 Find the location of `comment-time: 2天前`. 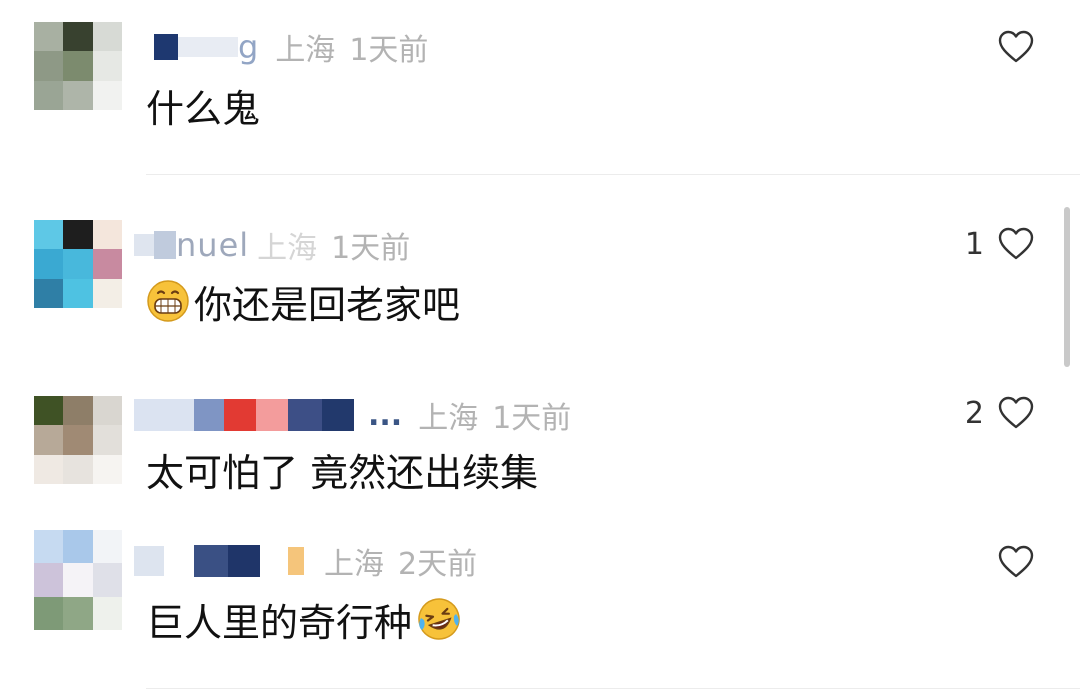

comment-time: 2天前 is located at coordinates (438, 564).